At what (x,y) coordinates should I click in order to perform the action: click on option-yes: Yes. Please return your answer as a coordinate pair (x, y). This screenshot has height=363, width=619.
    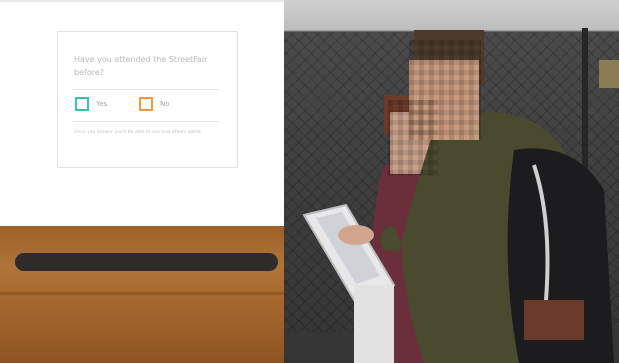
    Looking at the image, I should click on (91, 104).